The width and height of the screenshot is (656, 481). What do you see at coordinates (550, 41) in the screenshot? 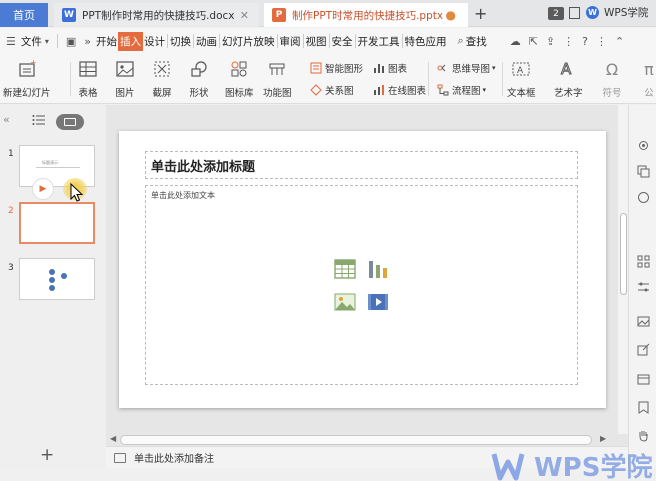
I see `export-icon: ⇪` at bounding box center [550, 41].